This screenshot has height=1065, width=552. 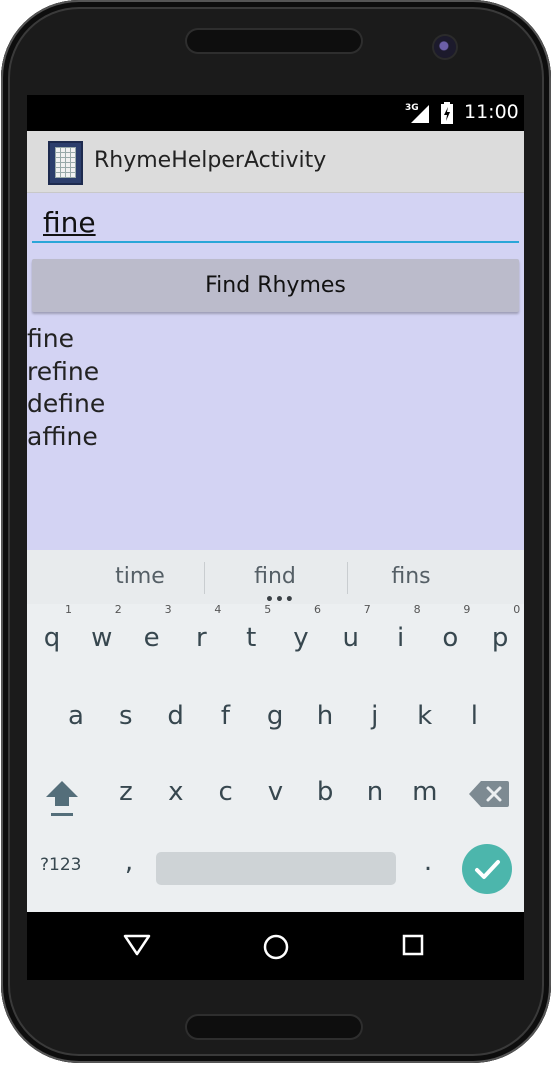 I want to click on key-o: o9, so click(x=450, y=628).